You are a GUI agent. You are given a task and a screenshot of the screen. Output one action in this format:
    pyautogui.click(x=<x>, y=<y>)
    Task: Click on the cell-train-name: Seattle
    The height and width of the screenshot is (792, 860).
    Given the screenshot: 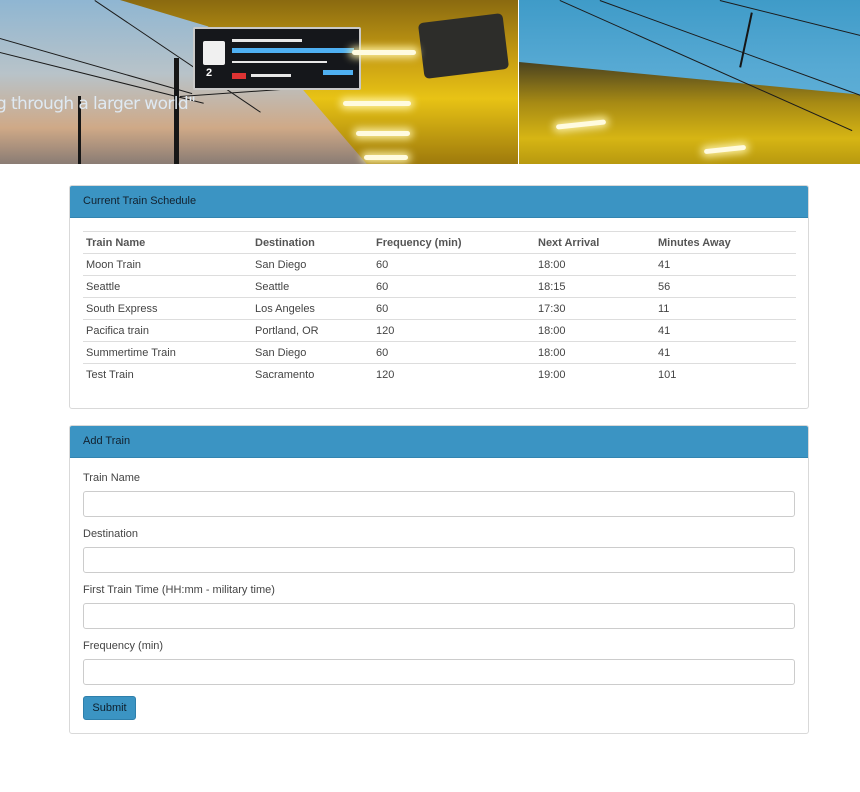 What is the action you would take?
    pyautogui.click(x=167, y=286)
    